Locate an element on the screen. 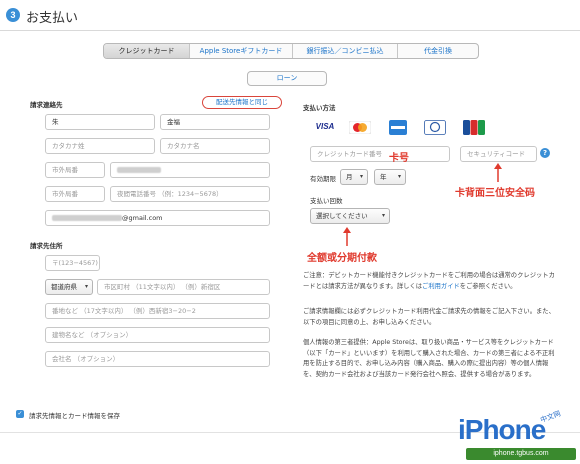  expiry-year-select: 年 ▾ is located at coordinates (390, 177).